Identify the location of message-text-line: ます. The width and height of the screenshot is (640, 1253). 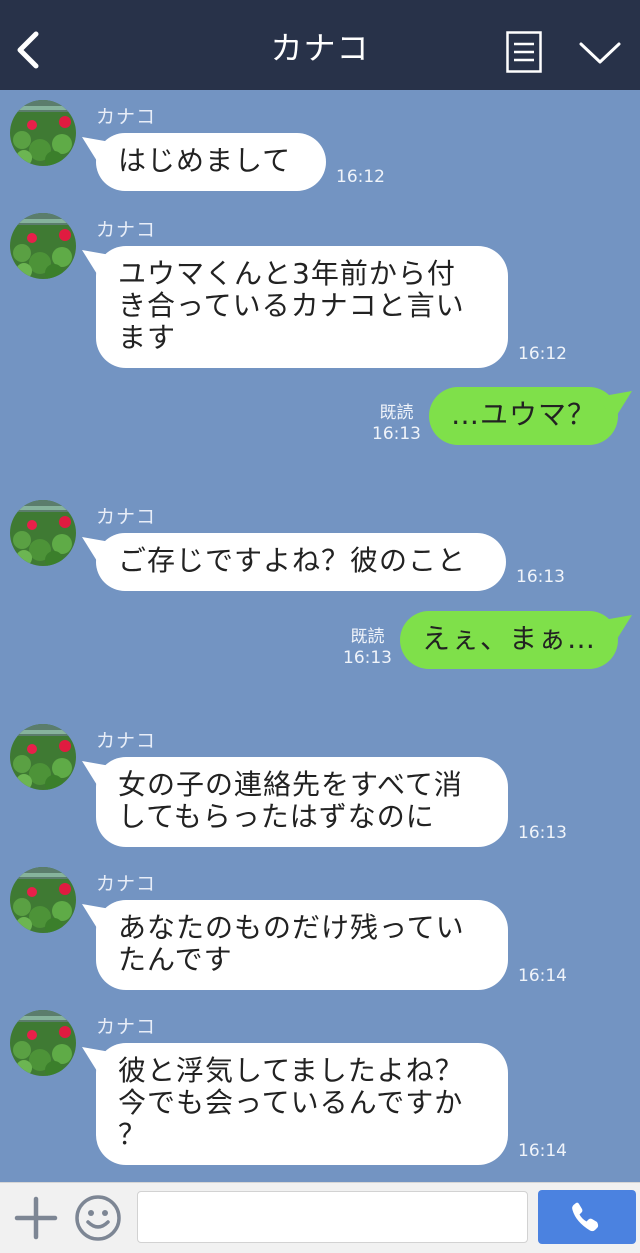
(147, 337).